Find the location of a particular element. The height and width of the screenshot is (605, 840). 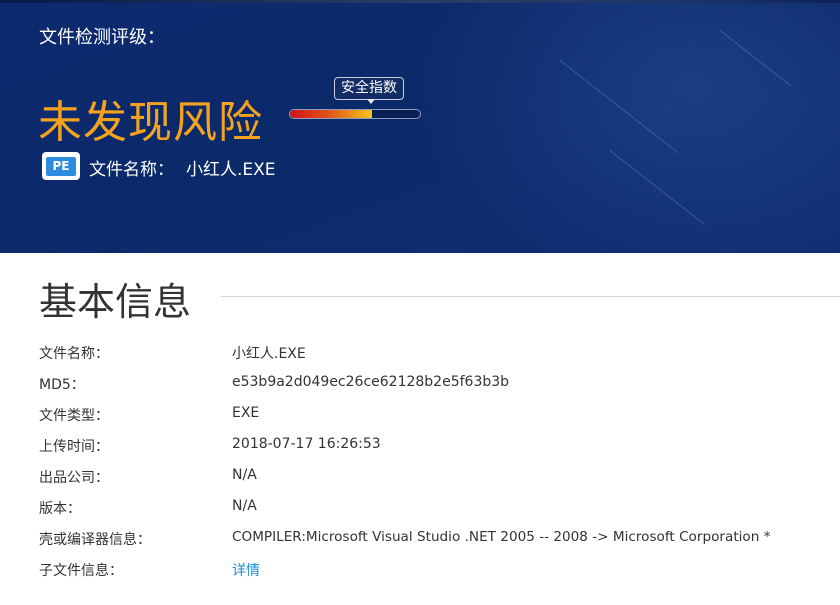

info-row-upload-time: 上传时间： 2018-07-17 16:26:53 is located at coordinates (420, 451).